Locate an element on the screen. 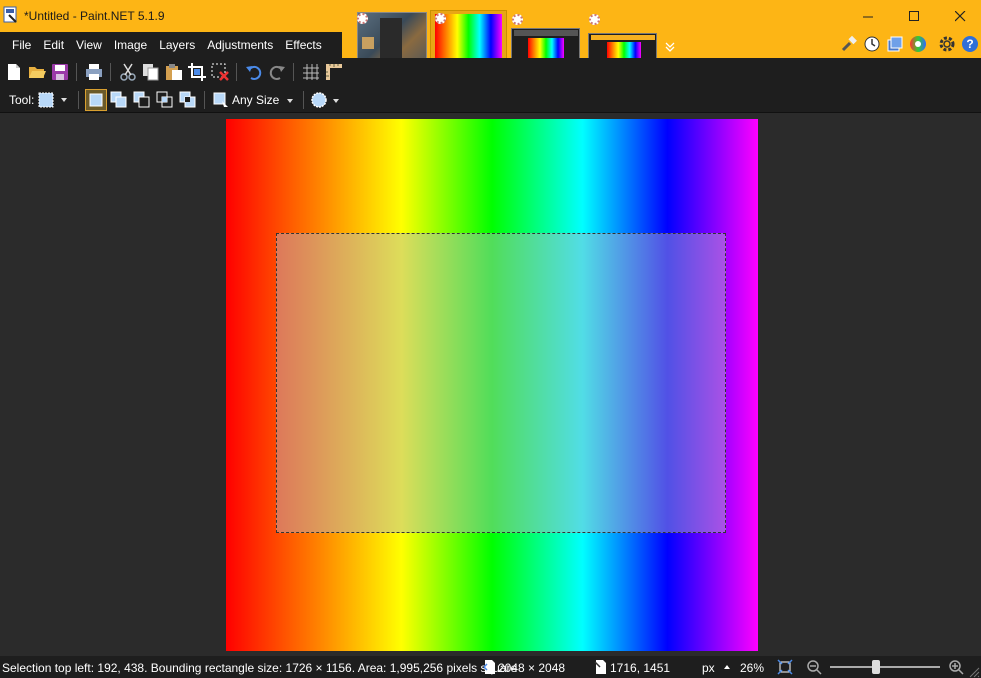 The height and width of the screenshot is (678, 981). history-window-button is located at coordinates (872, 44).